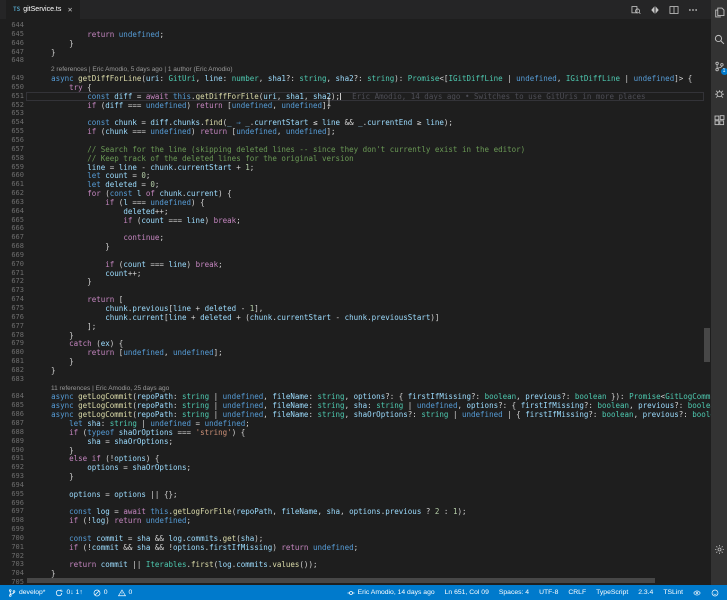 The height and width of the screenshot is (600, 727). I want to click on line-number: 680, so click(17, 352).